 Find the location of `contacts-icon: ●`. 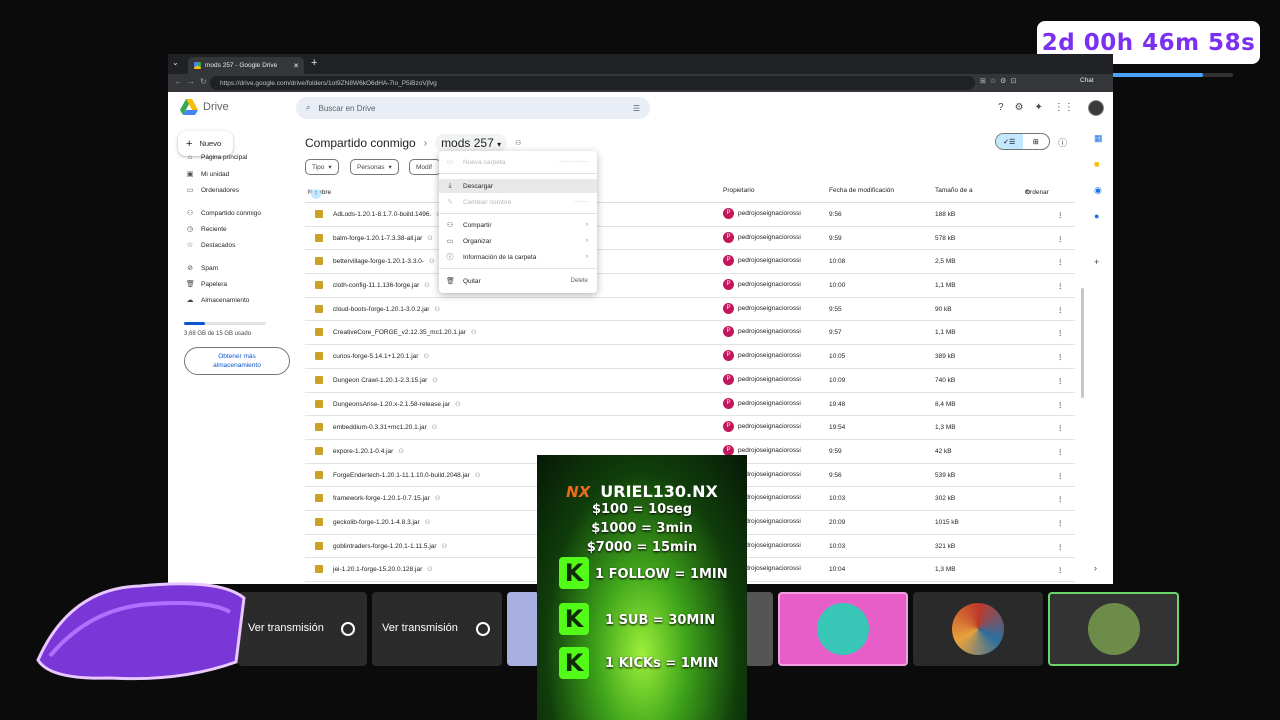

contacts-icon: ● is located at coordinates (1096, 216).